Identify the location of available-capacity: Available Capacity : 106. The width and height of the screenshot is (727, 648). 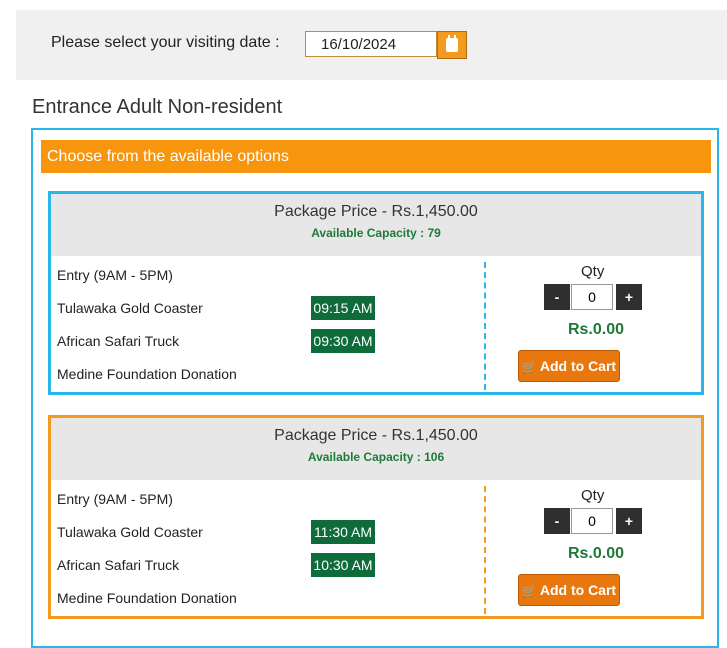
(376, 457).